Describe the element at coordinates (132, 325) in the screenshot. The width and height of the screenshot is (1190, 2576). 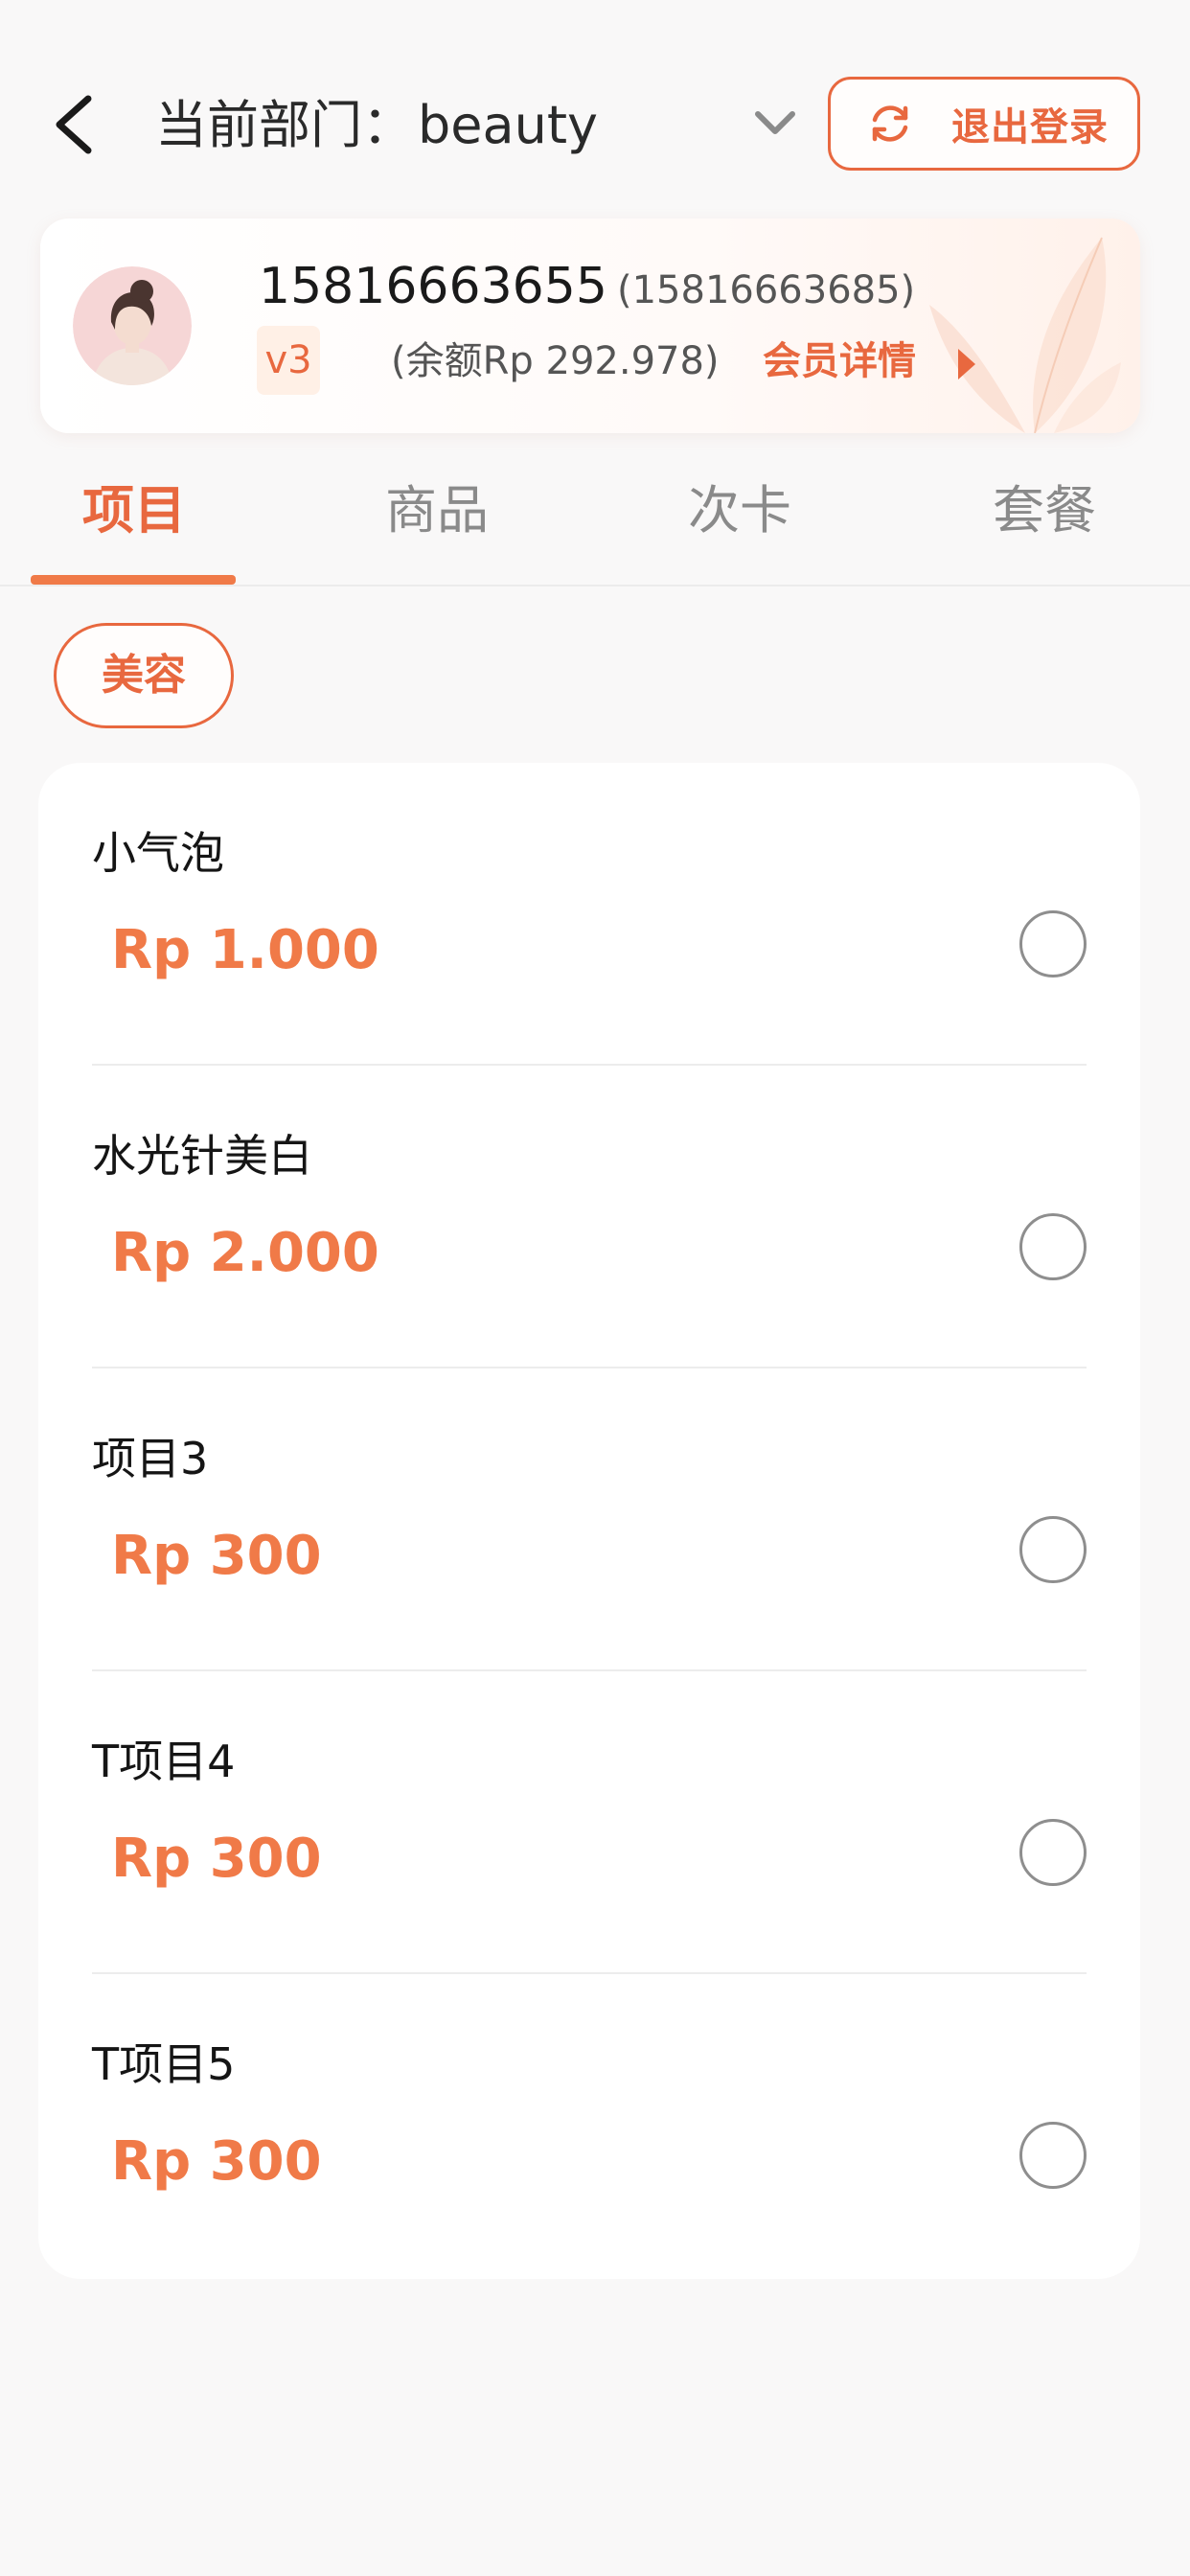
I see `avatar` at that location.